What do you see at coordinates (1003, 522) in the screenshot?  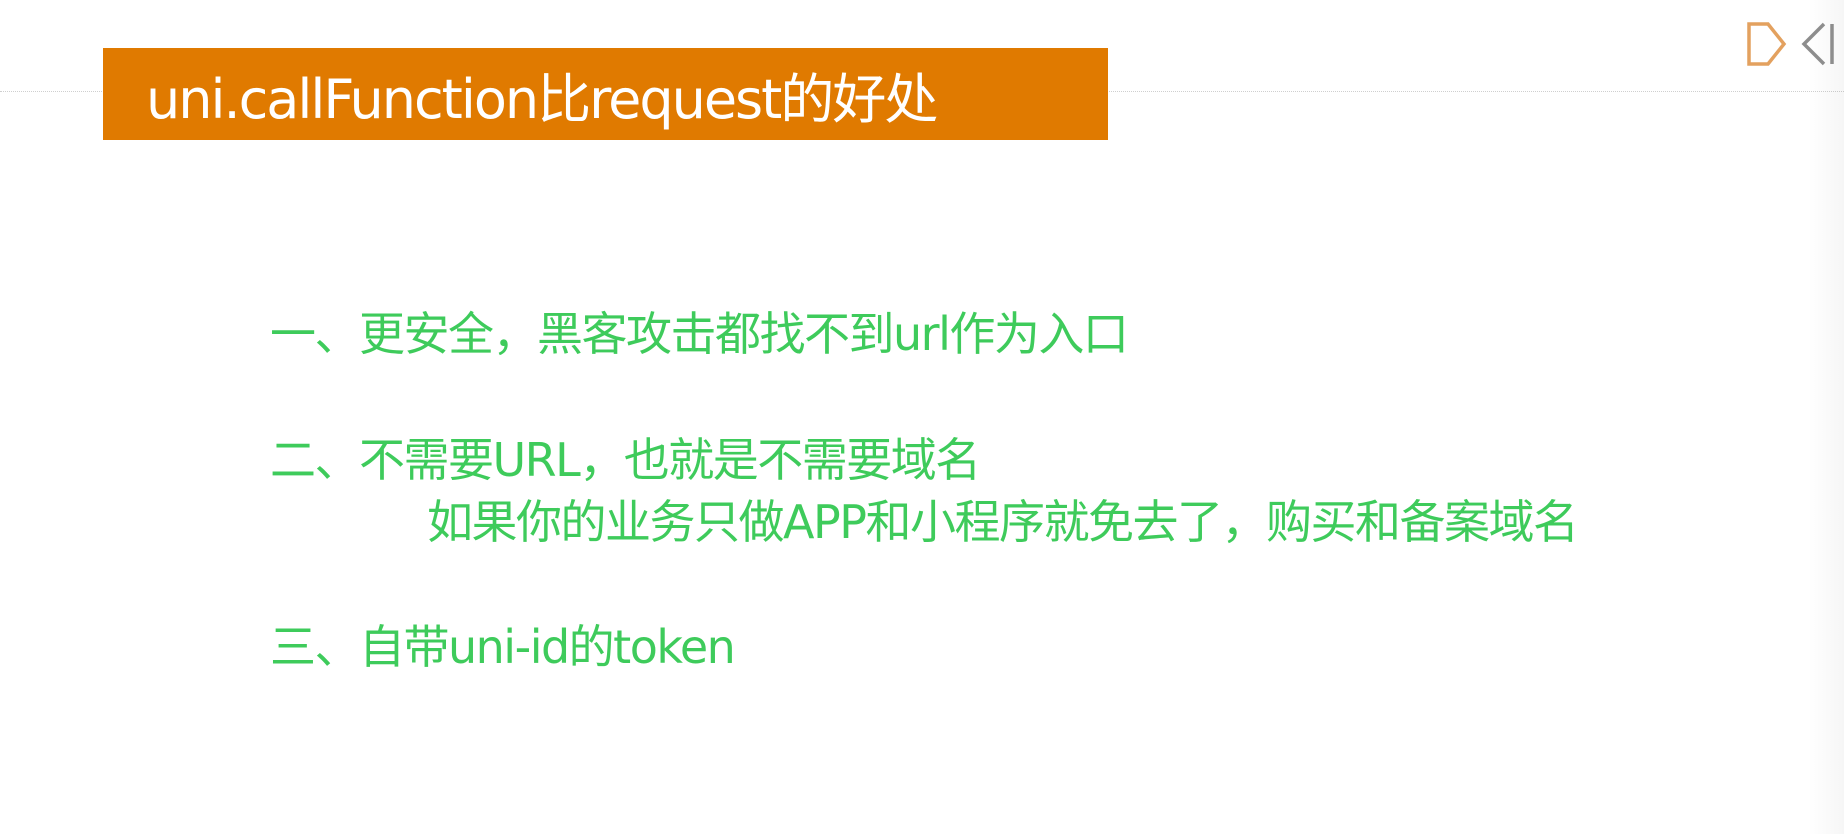 I see `point-2-detail-text: 如果你的业务只做APP和小程序就免去了，购买和备案域名` at bounding box center [1003, 522].